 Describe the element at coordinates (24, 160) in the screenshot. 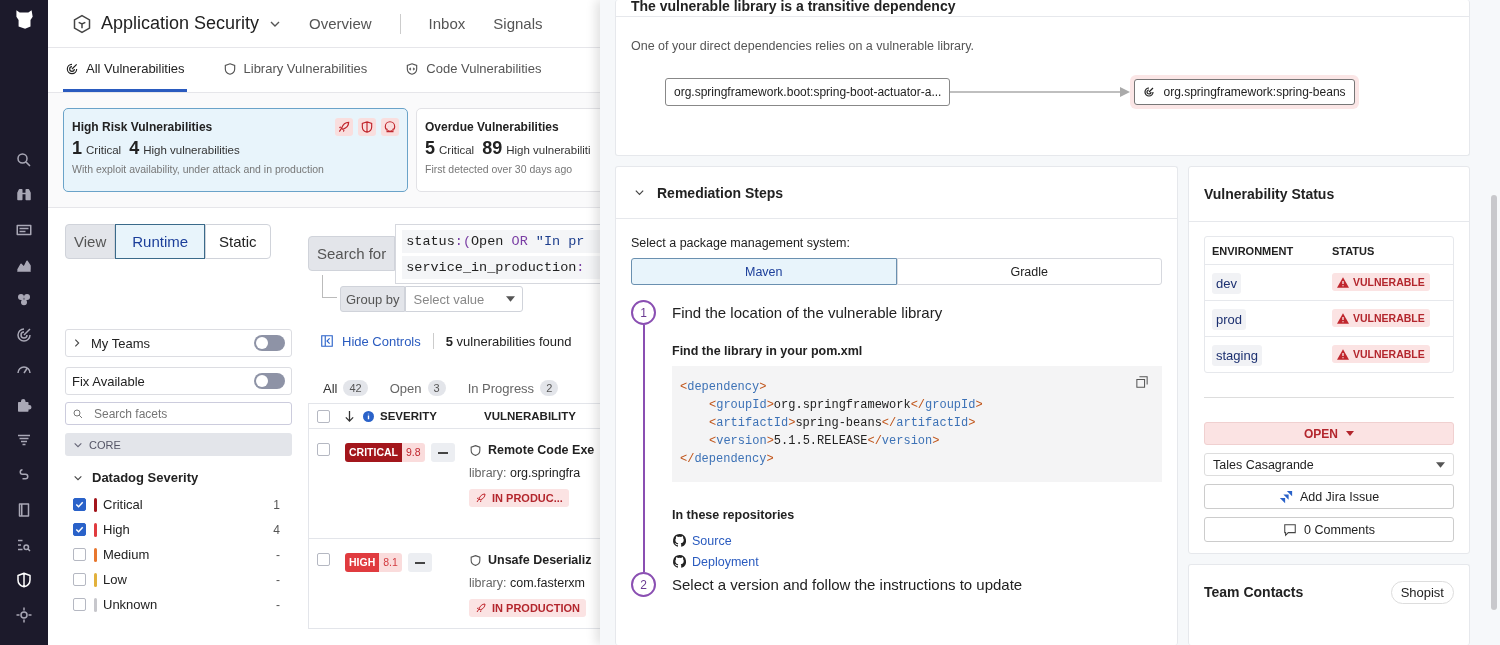

I see `search-icon` at that location.